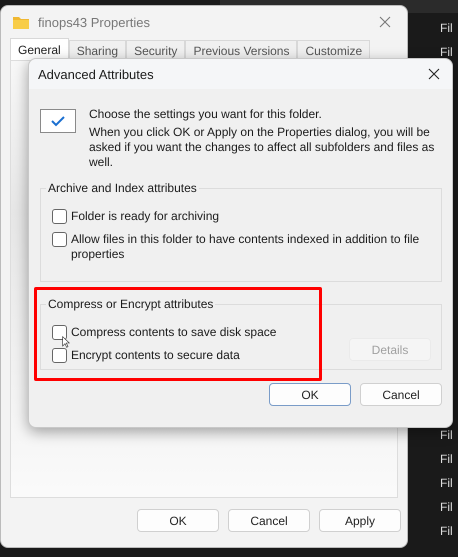 This screenshot has height=557, width=458. Describe the element at coordinates (95, 22) in the screenshot. I see `window-title: finops43 Properties` at that location.